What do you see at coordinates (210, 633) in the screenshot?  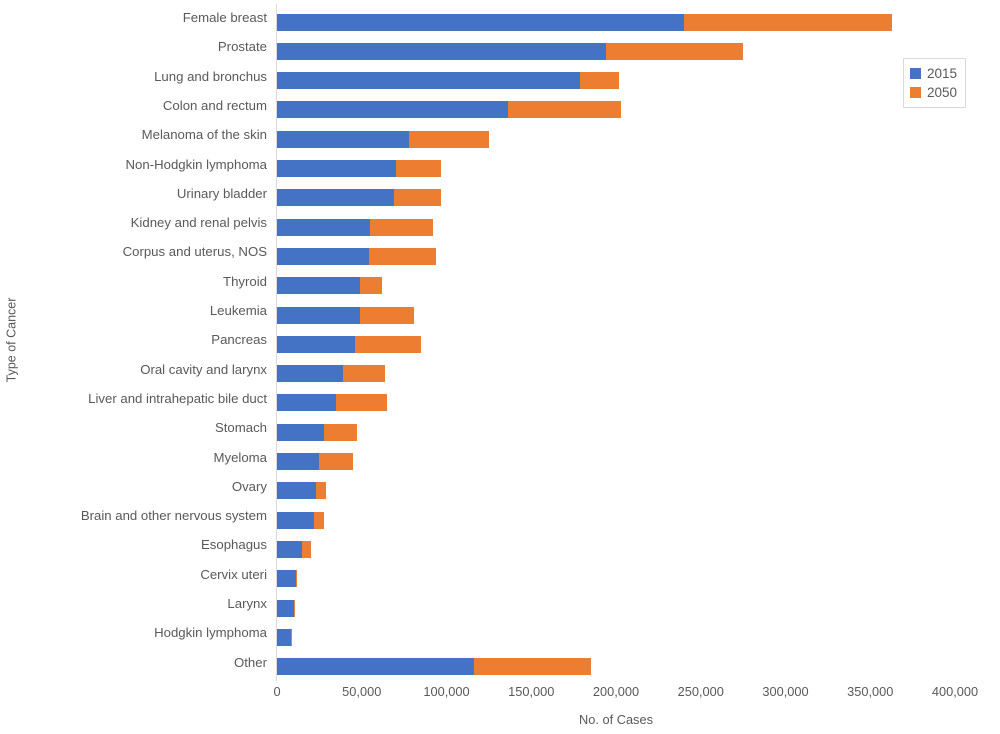 I see `category-label: Hodgkin lymphoma` at bounding box center [210, 633].